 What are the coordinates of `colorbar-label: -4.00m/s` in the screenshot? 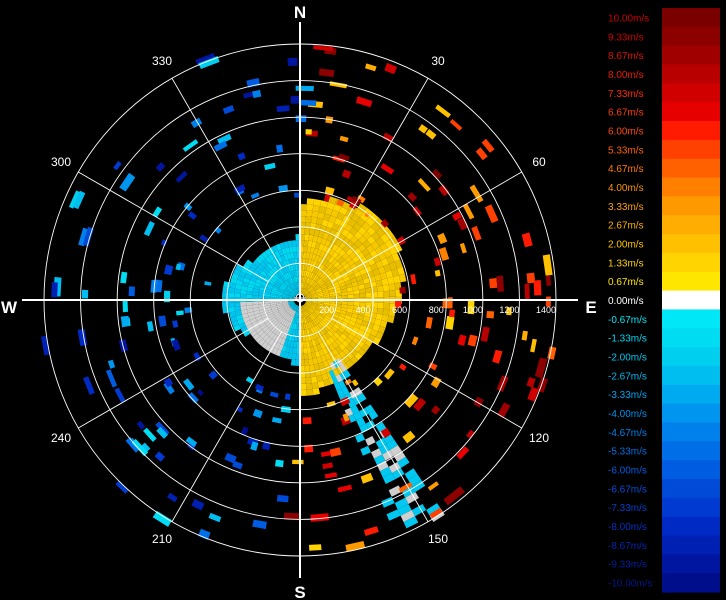 It's located at (627, 414).